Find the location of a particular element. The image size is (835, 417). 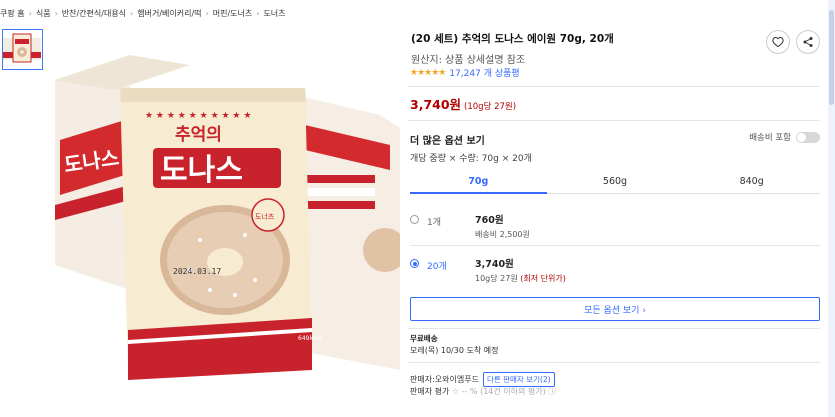

option-row-2: 20개 3,740원 10g당 27원 (최저 단위가) is located at coordinates (615, 270).